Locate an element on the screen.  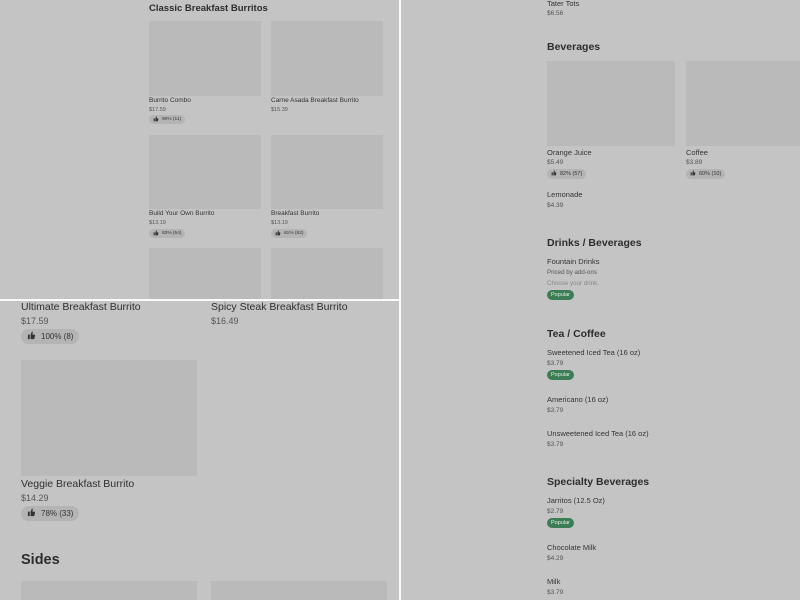
rating-text: 82% (57) is located at coordinates (571, 174).